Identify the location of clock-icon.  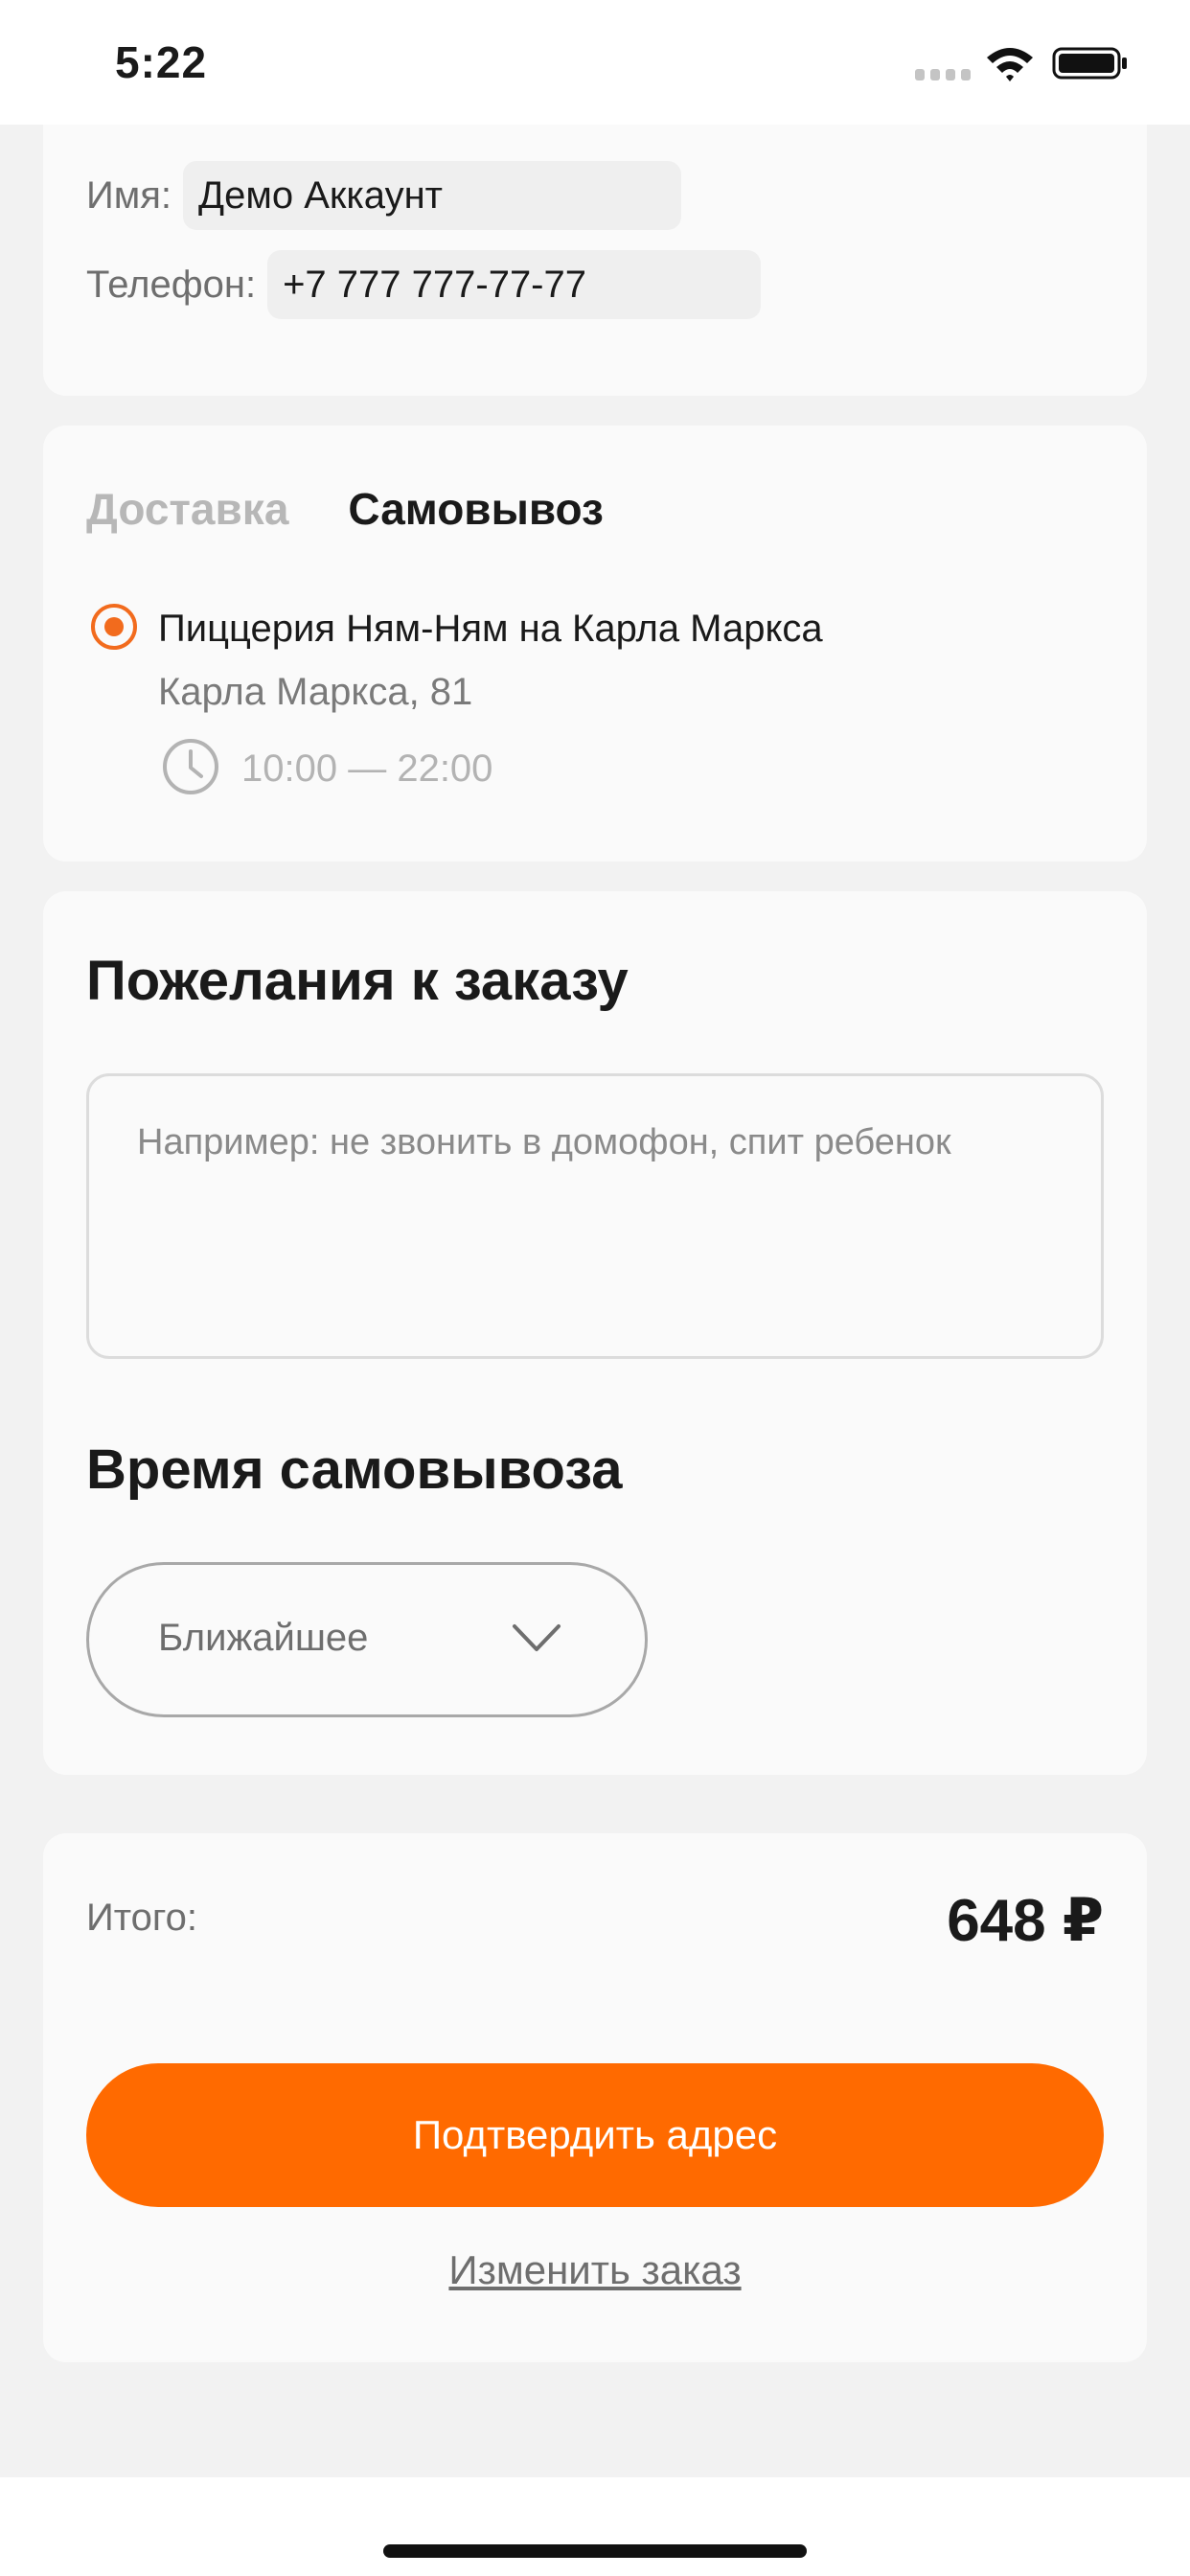
(191, 766).